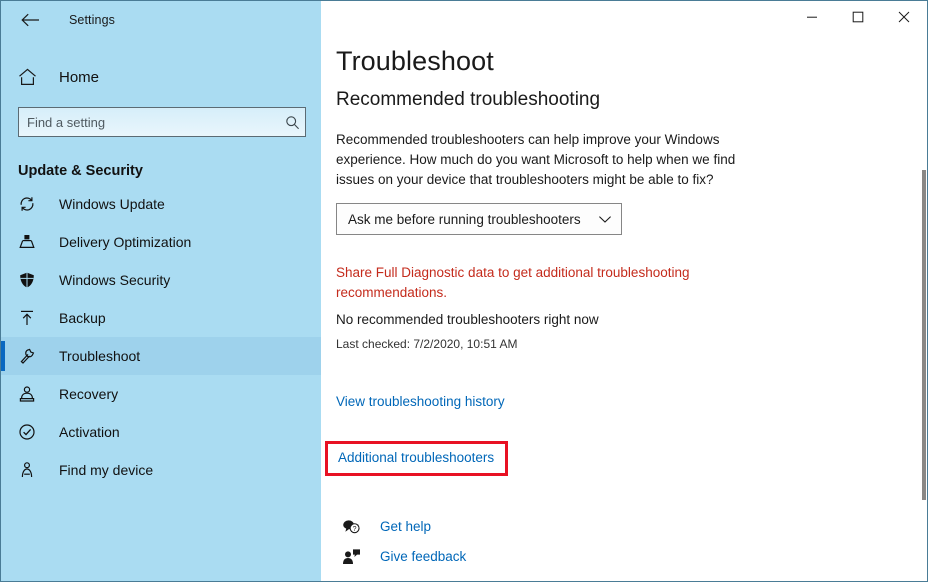  I want to click on sidebar-item-delivery-optimization: Delivery Optimization, so click(161, 242).